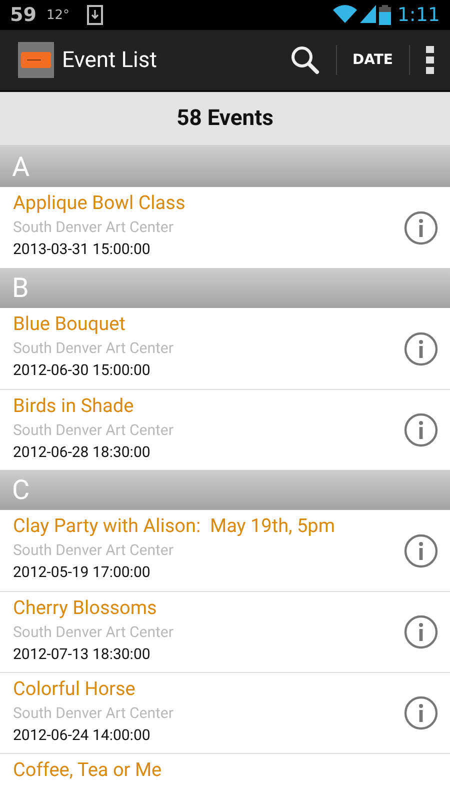  What do you see at coordinates (58, 15) in the screenshot?
I see `temperature: 12°` at bounding box center [58, 15].